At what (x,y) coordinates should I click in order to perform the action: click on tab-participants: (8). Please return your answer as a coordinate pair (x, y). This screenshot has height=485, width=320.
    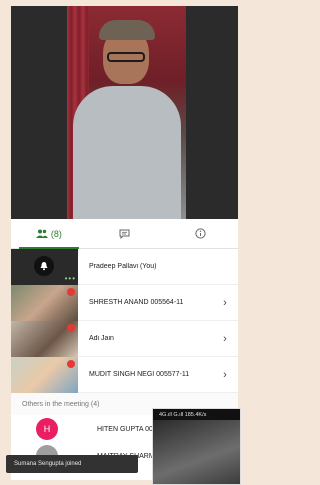
    Looking at the image, I should click on (49, 234).